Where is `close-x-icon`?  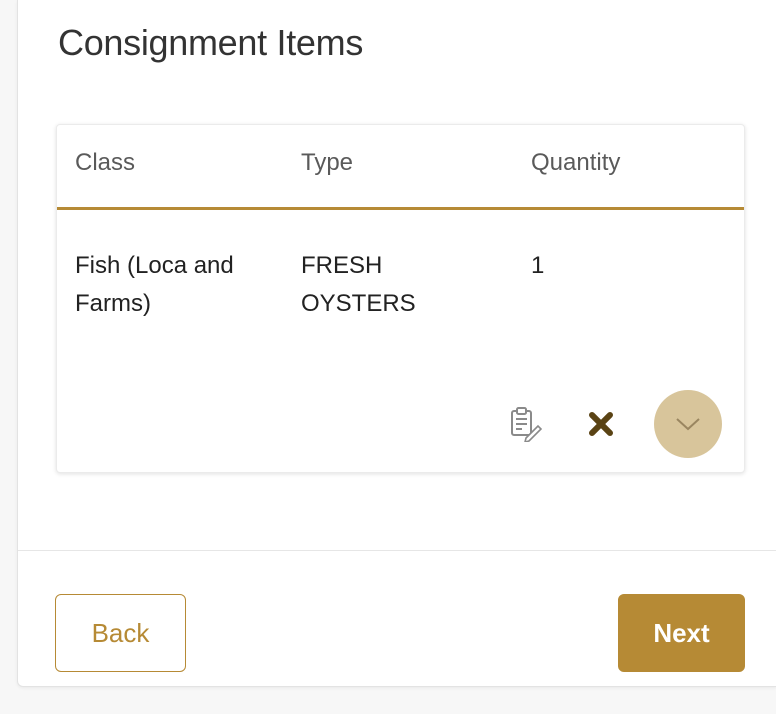 close-x-icon is located at coordinates (601, 424).